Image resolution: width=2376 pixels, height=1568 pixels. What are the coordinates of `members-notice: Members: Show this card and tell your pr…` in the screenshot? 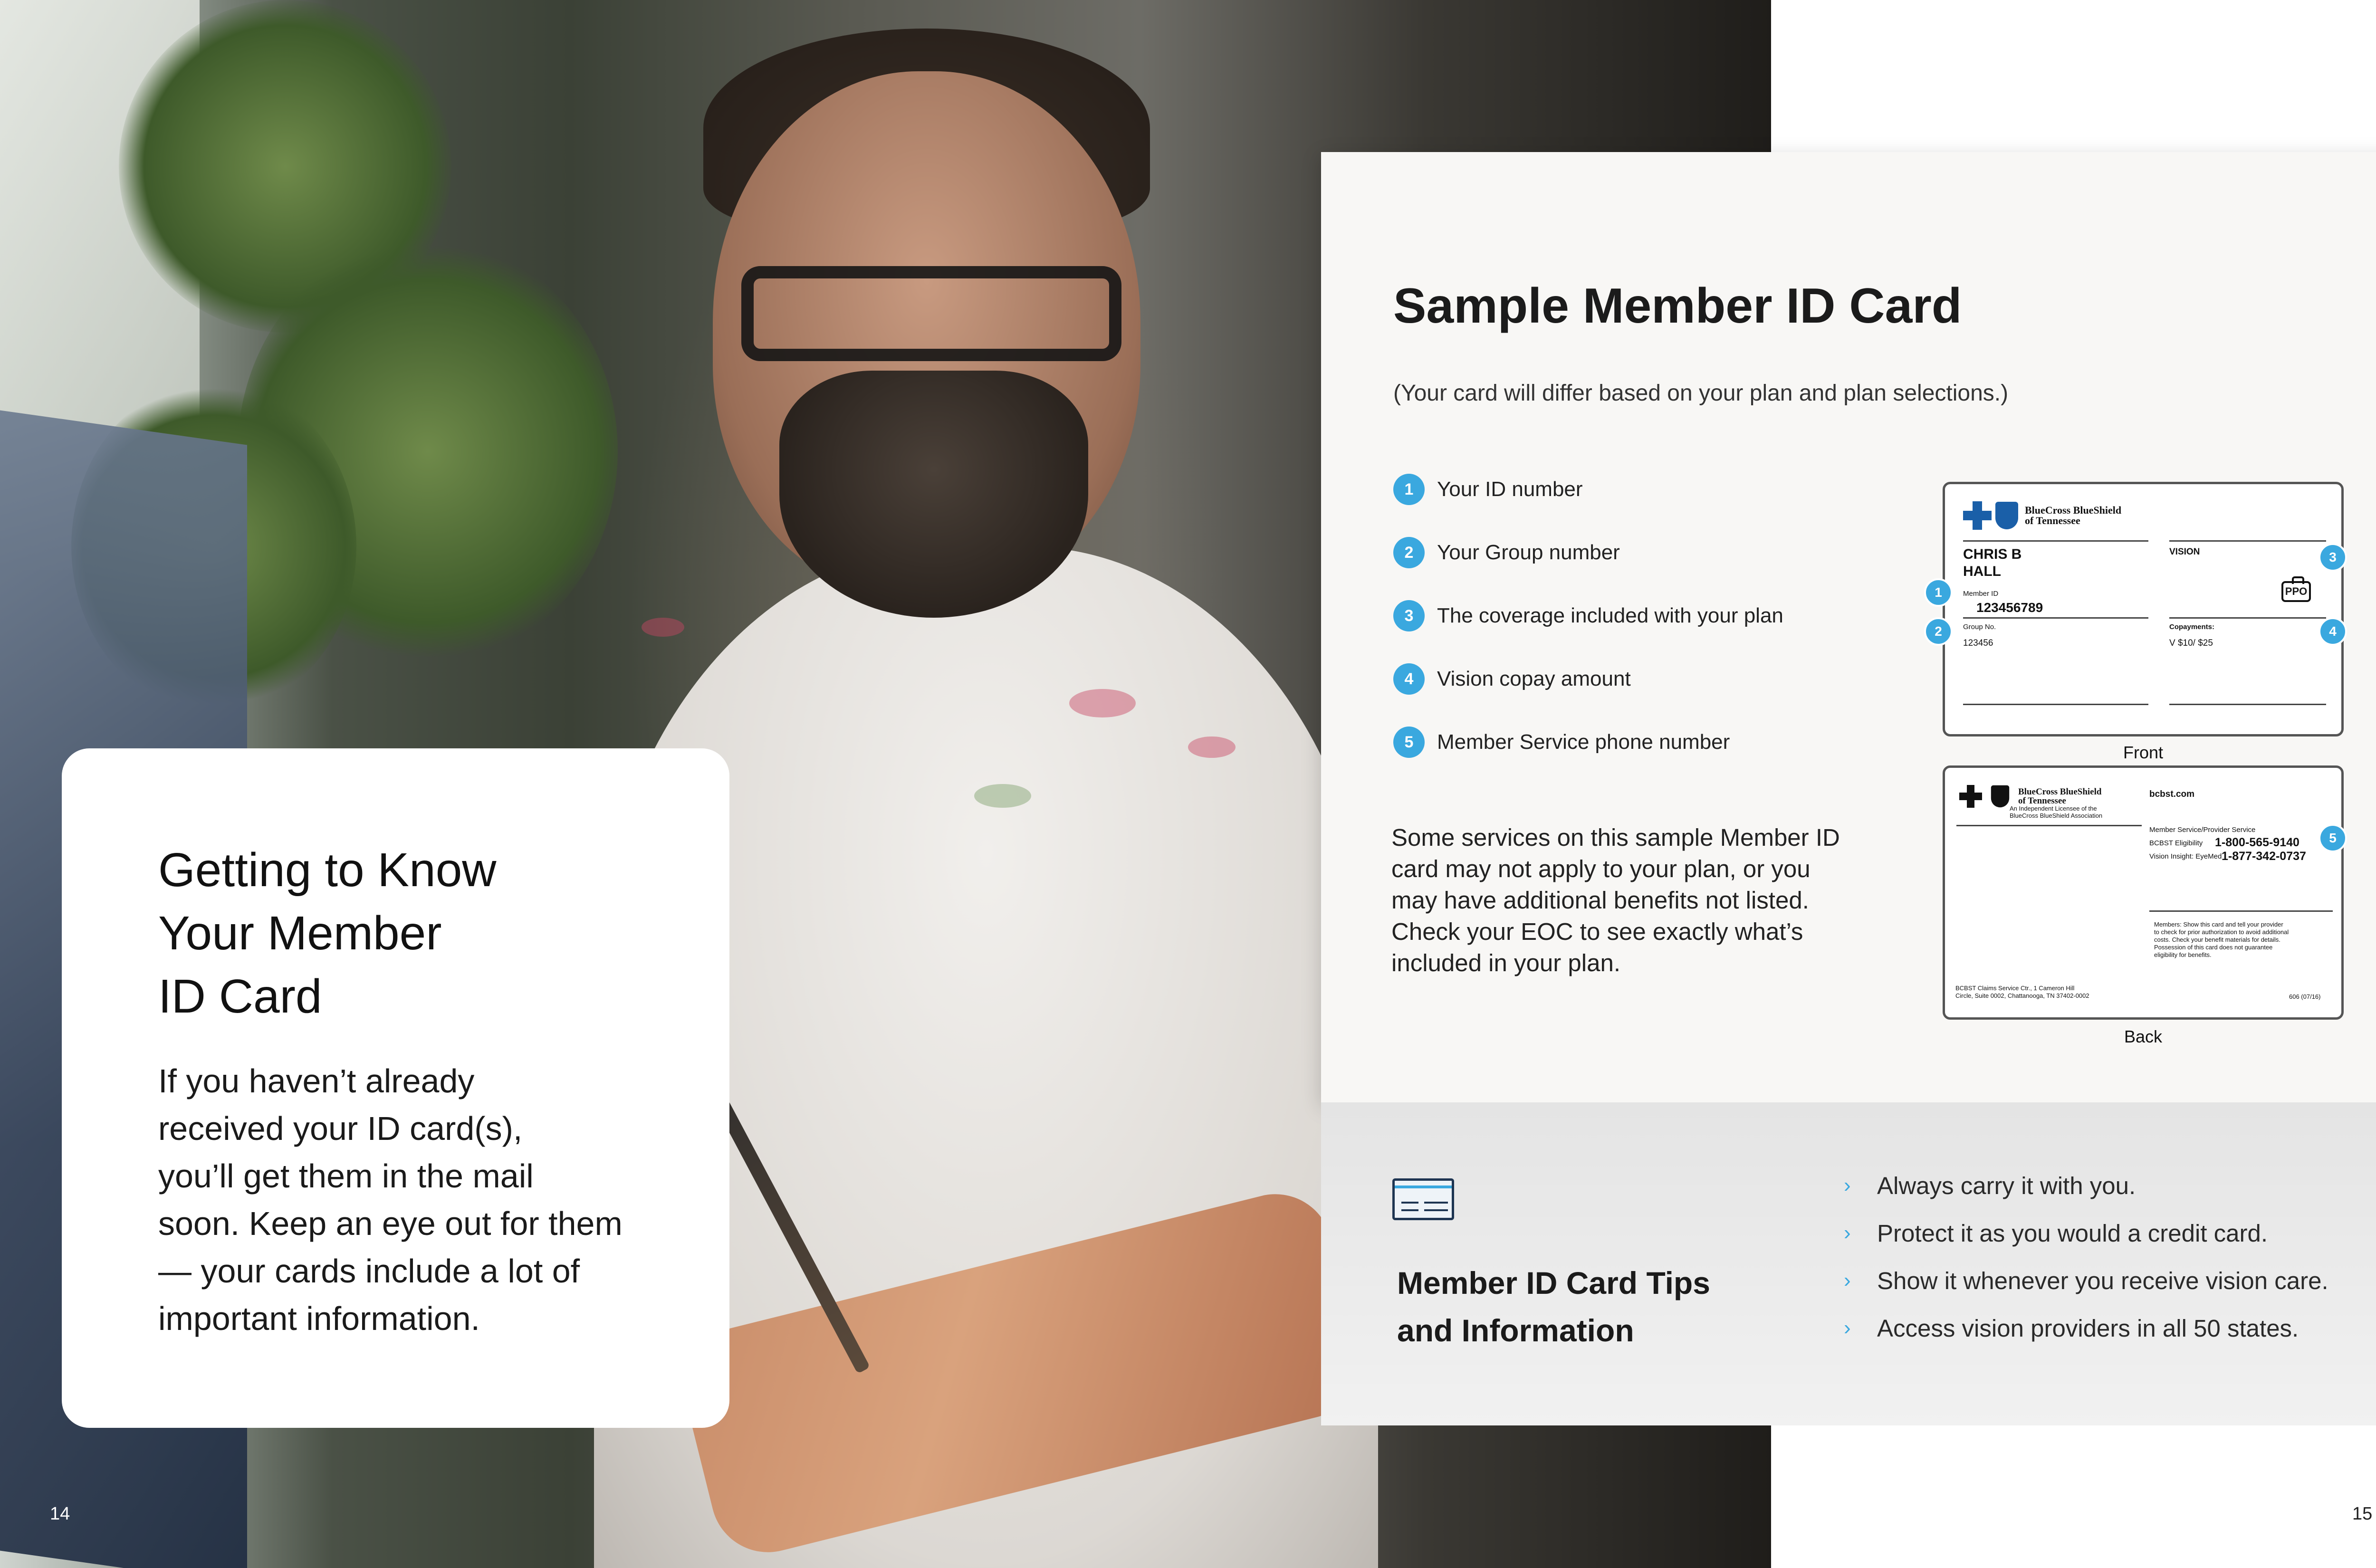 It's located at (2221, 940).